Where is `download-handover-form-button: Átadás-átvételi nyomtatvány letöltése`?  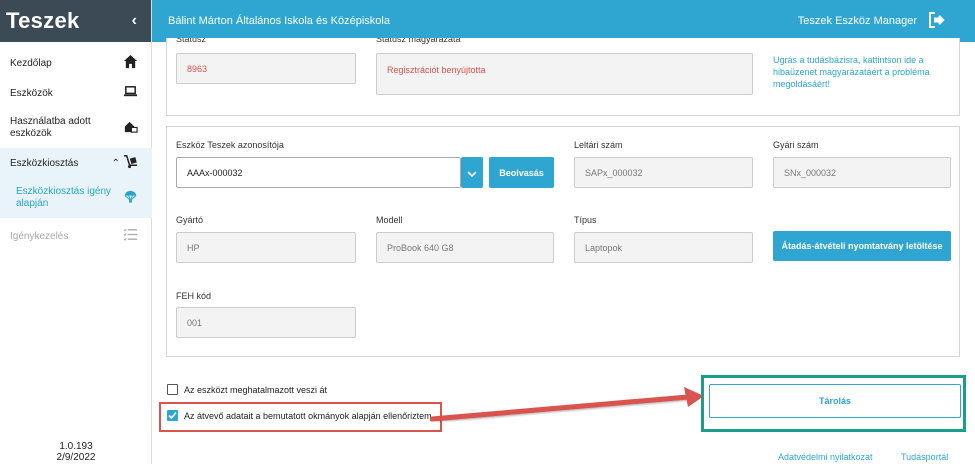 download-handover-form-button: Átadás-átvételi nyomtatvány letöltése is located at coordinates (862, 246).